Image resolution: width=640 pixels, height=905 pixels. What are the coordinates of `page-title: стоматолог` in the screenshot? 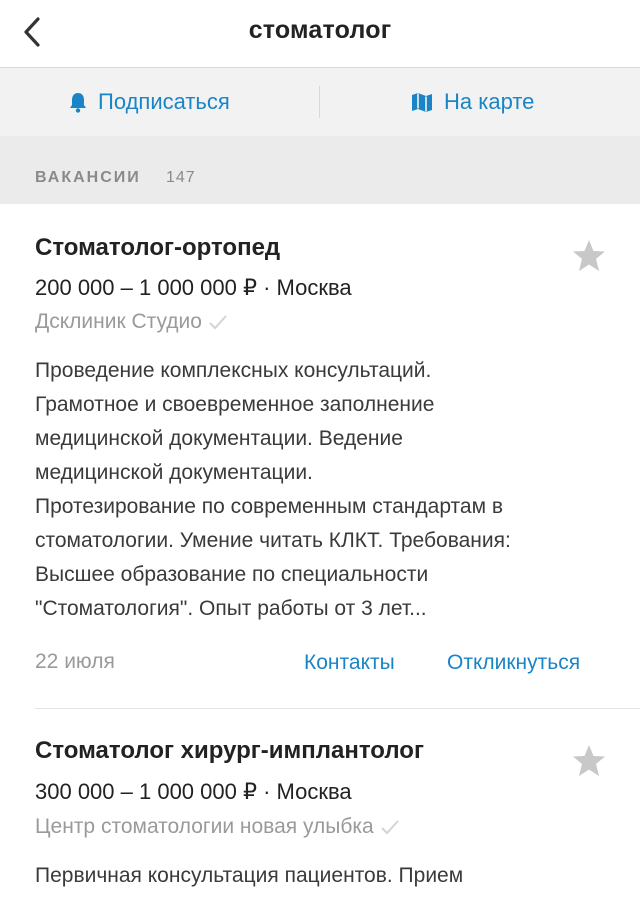 It's located at (320, 30).